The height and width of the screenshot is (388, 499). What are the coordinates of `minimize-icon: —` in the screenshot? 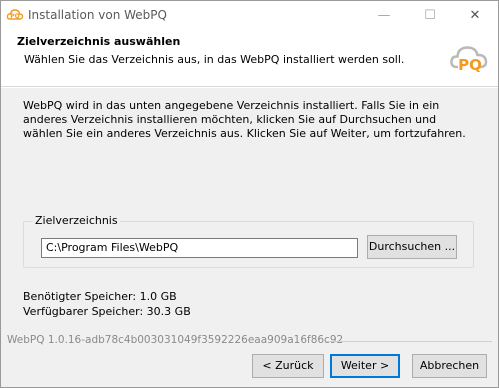 It's located at (384, 15).